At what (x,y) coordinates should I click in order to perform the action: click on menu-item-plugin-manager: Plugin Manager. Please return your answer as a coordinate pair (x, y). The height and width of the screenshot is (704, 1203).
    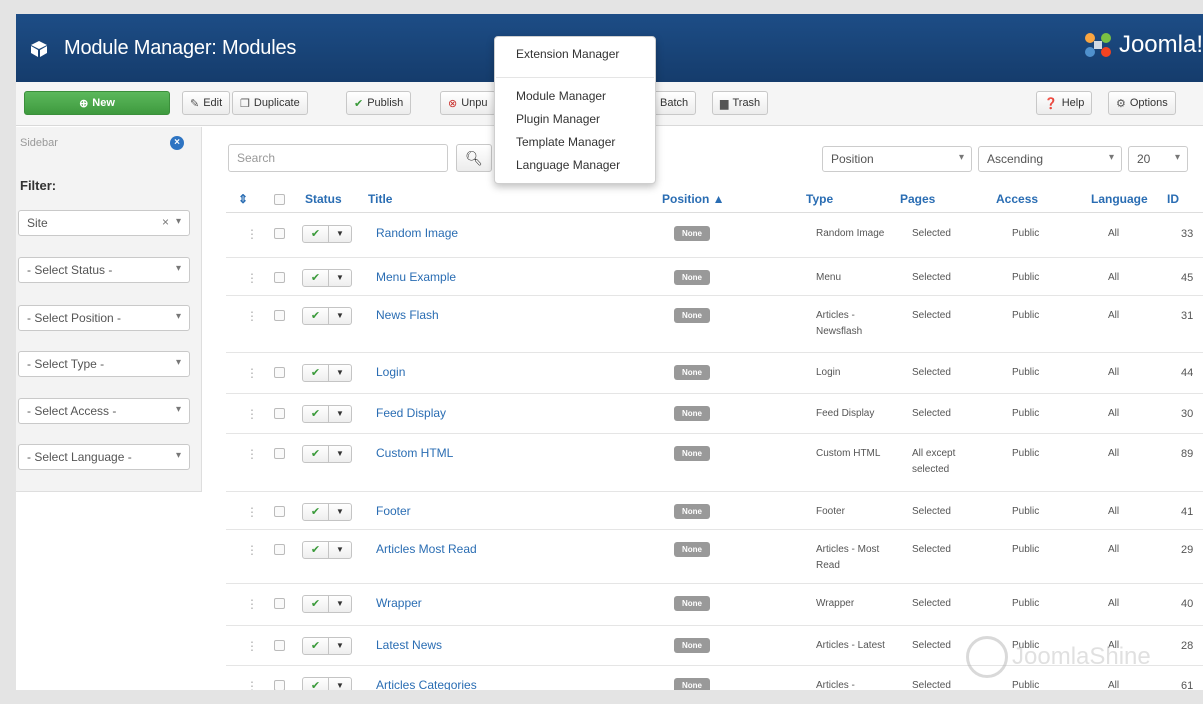
    Looking at the image, I should click on (558, 119).